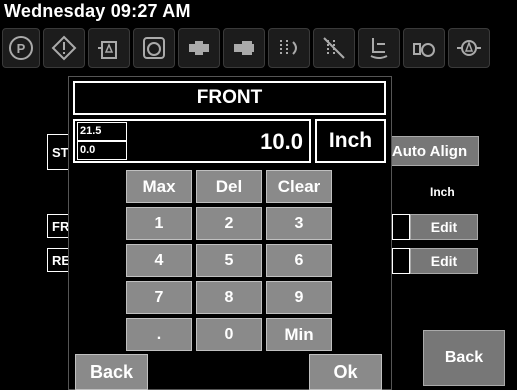 This screenshot has height=390, width=517. Describe the element at coordinates (192, 141) in the screenshot. I see `value-field: 21.5 0.0 10.0` at that location.